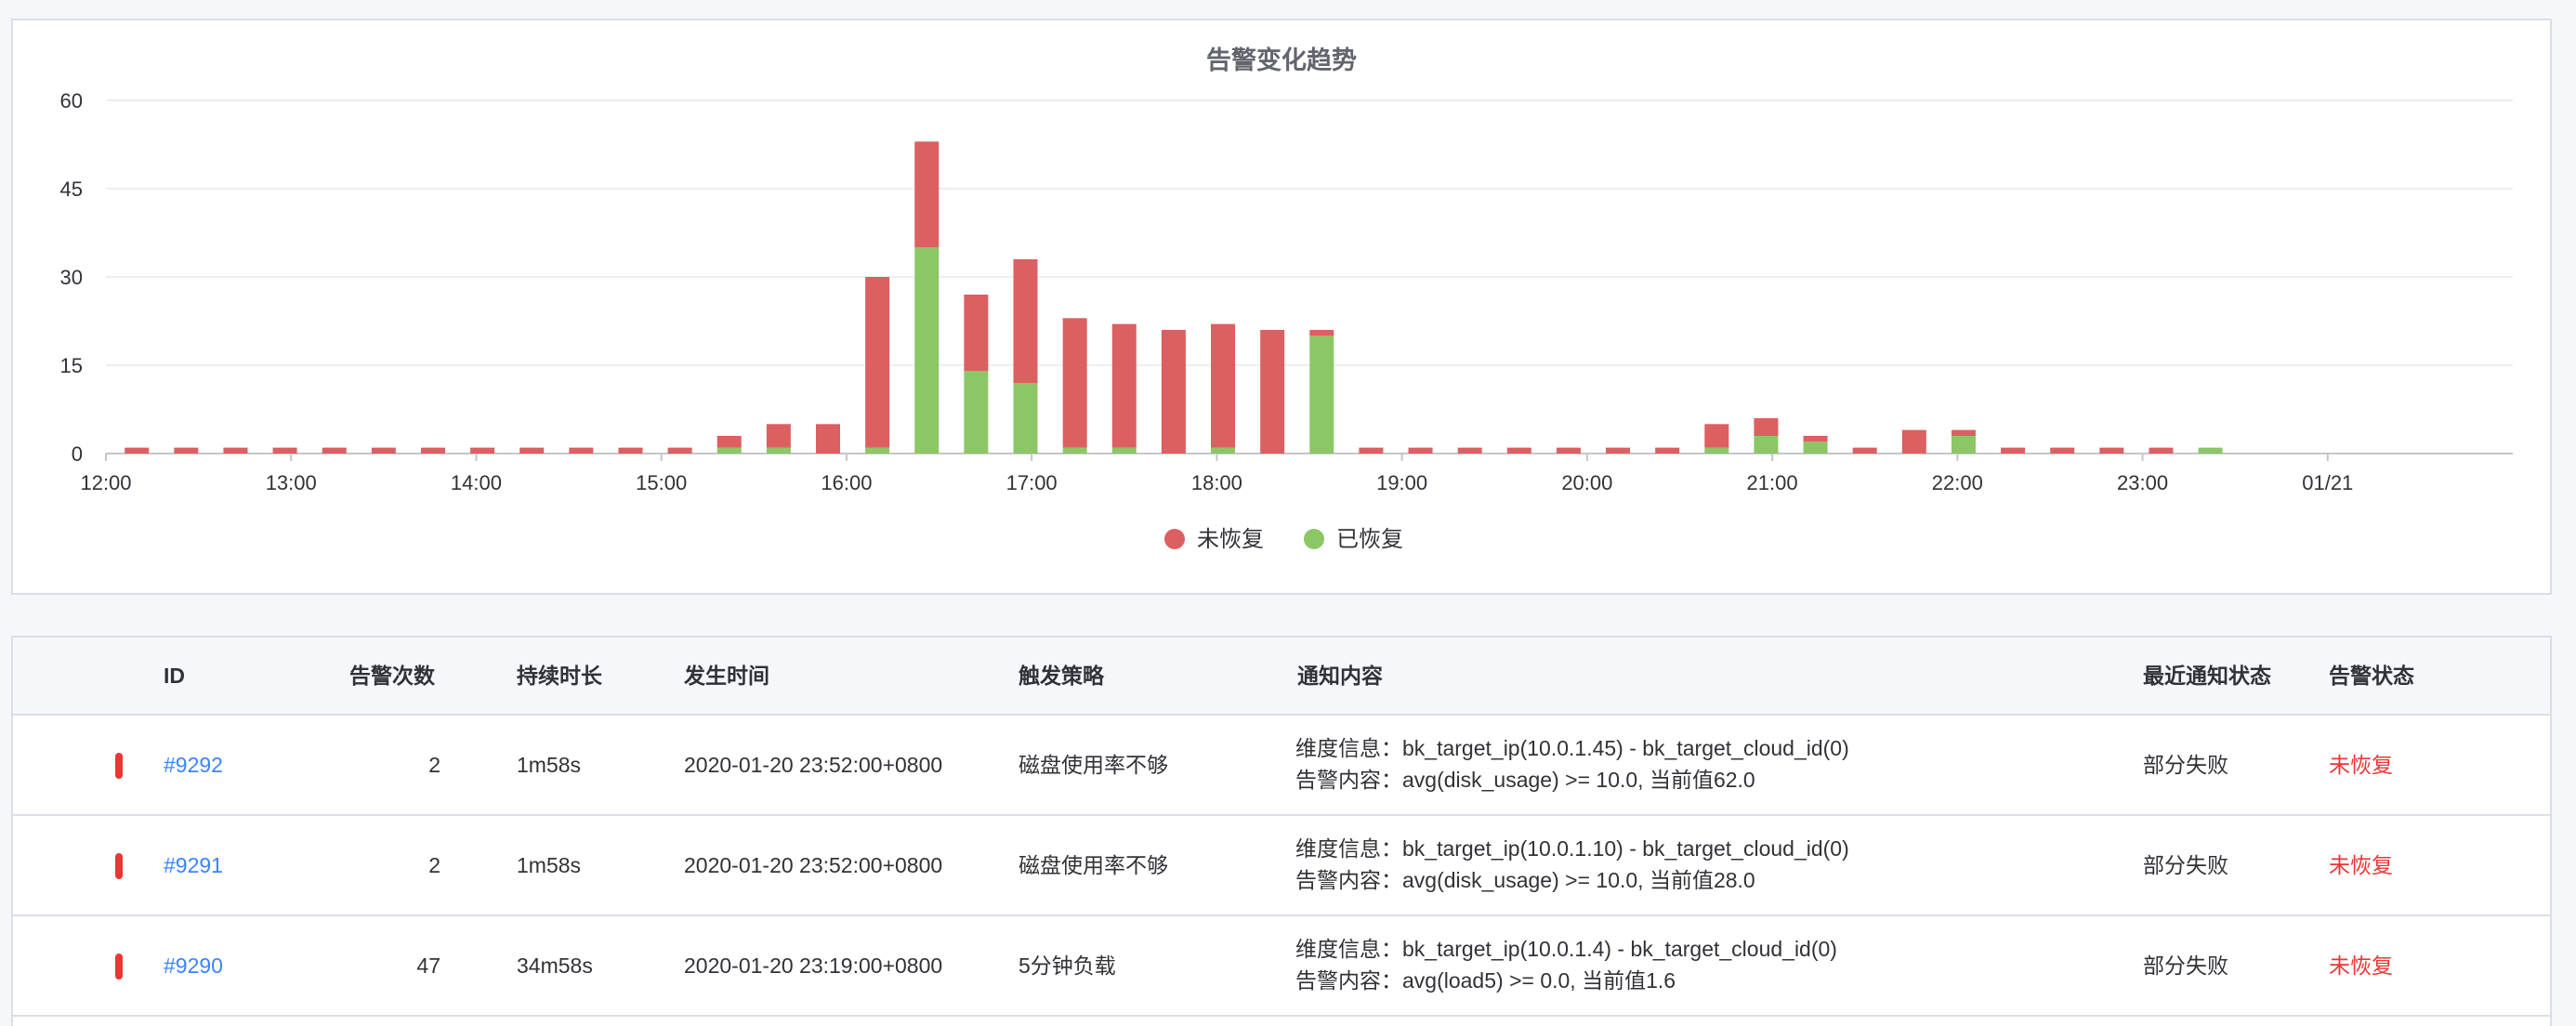 The width and height of the screenshot is (2576, 1026). I want to click on table-header: ID 告警次数 持续时长 发生时间 触发策略 通知内容 最近通知状态 告警状态, so click(1281, 677).